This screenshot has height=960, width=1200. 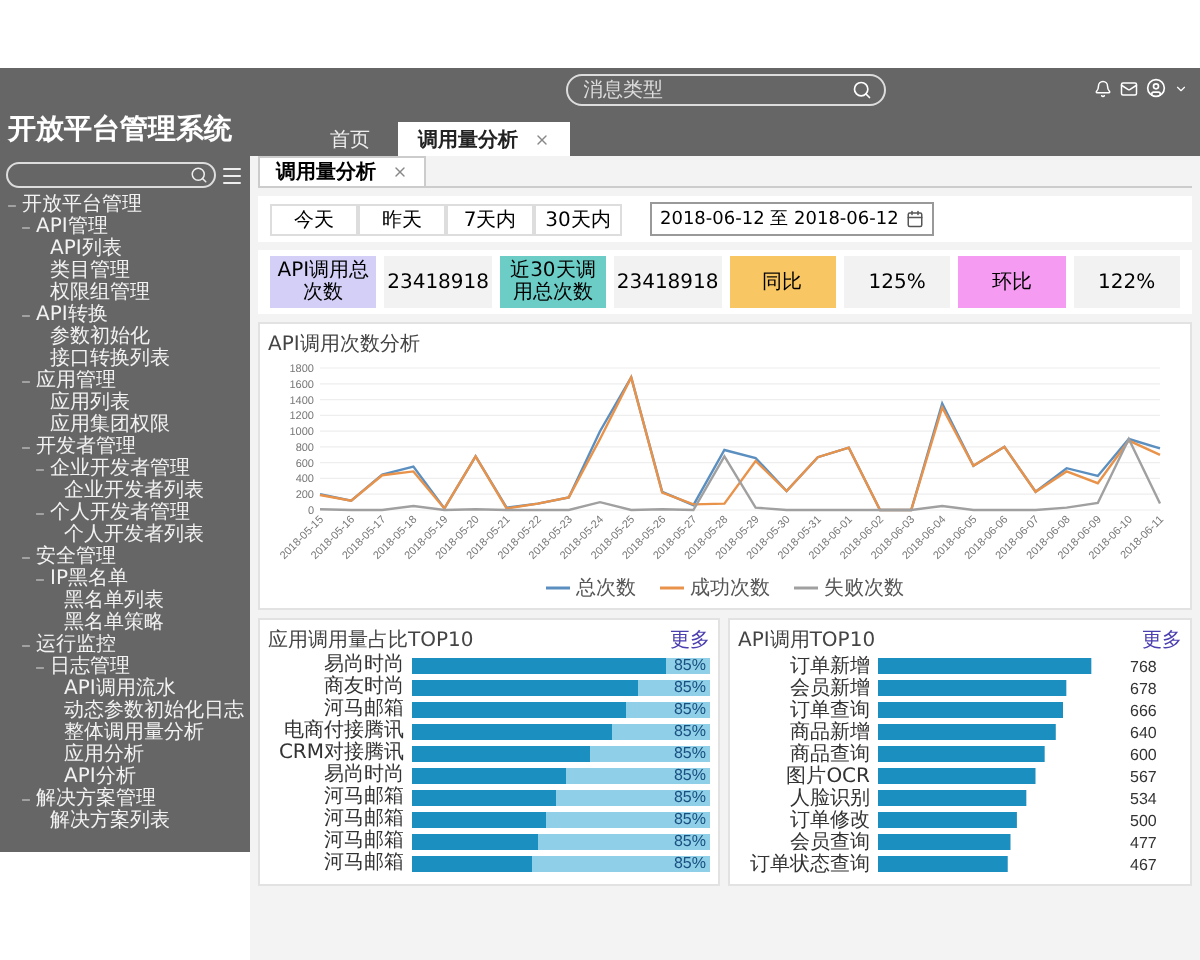 I want to click on sidebar-item: 日志管理, so click(x=90, y=667).